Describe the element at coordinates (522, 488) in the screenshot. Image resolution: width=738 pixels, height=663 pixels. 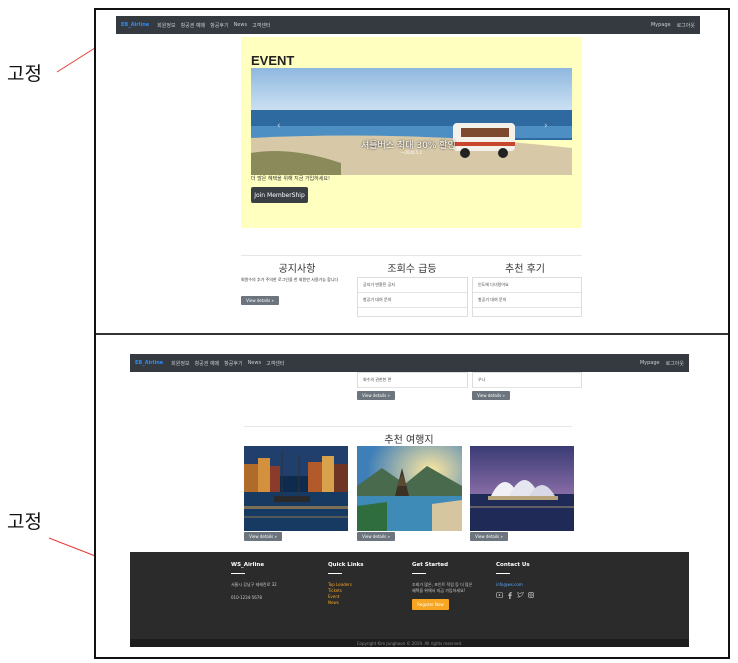
I see `destination-image-opera-house` at that location.